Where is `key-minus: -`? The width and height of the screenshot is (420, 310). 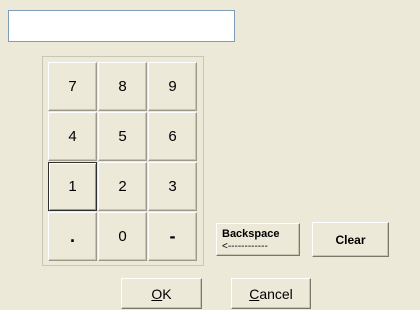
key-minus: - is located at coordinates (172, 236).